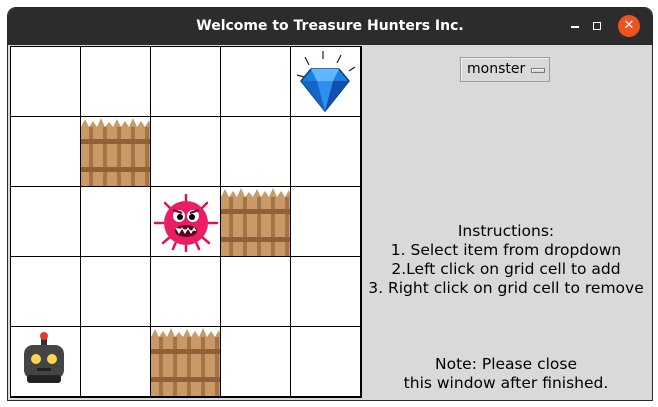 This screenshot has height=407, width=658. I want to click on instruction-line: 3. Right click on grid cell to remove, so click(506, 288).